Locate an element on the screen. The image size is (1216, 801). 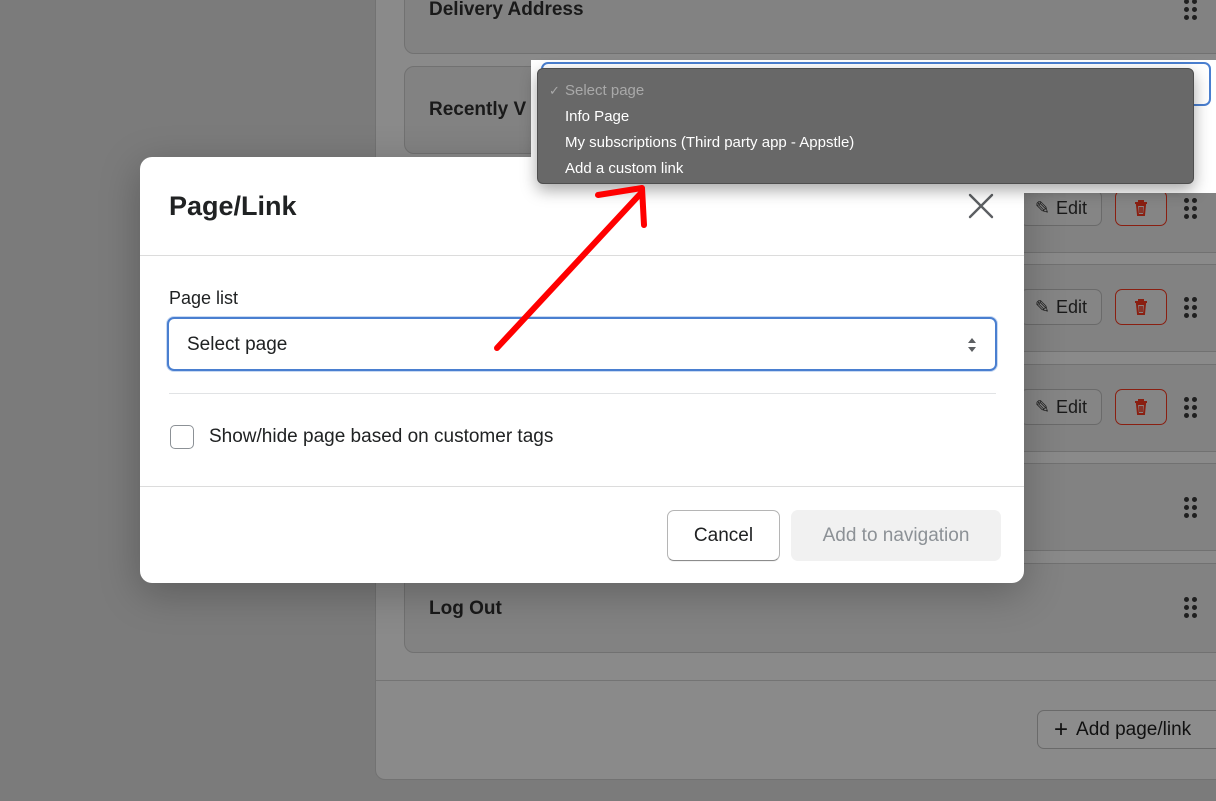
modal-title: Page/Link is located at coordinates (233, 206).